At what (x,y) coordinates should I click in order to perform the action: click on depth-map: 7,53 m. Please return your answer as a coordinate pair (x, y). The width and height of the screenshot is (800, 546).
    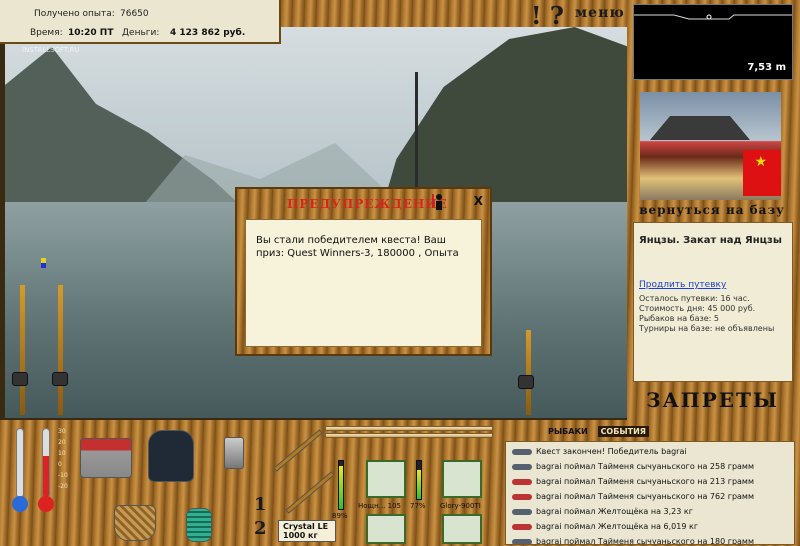
    Looking at the image, I should click on (713, 42).